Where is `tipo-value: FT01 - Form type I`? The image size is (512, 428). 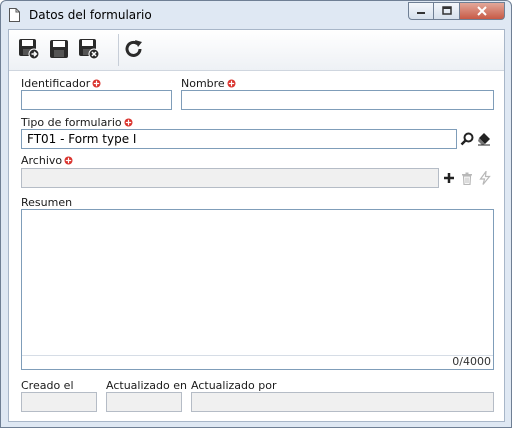
tipo-value: FT01 - Form type I is located at coordinates (82, 139).